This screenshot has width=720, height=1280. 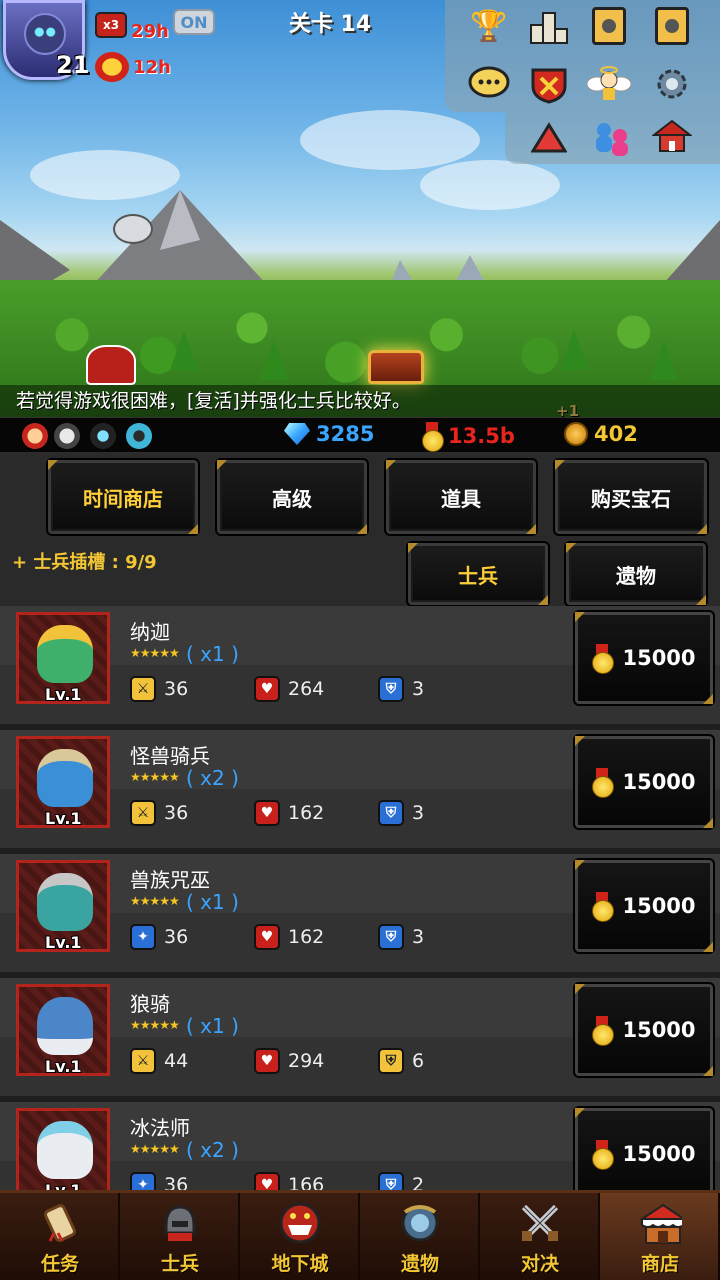 I want to click on stage-title: 关卡 14, so click(x=330, y=24).